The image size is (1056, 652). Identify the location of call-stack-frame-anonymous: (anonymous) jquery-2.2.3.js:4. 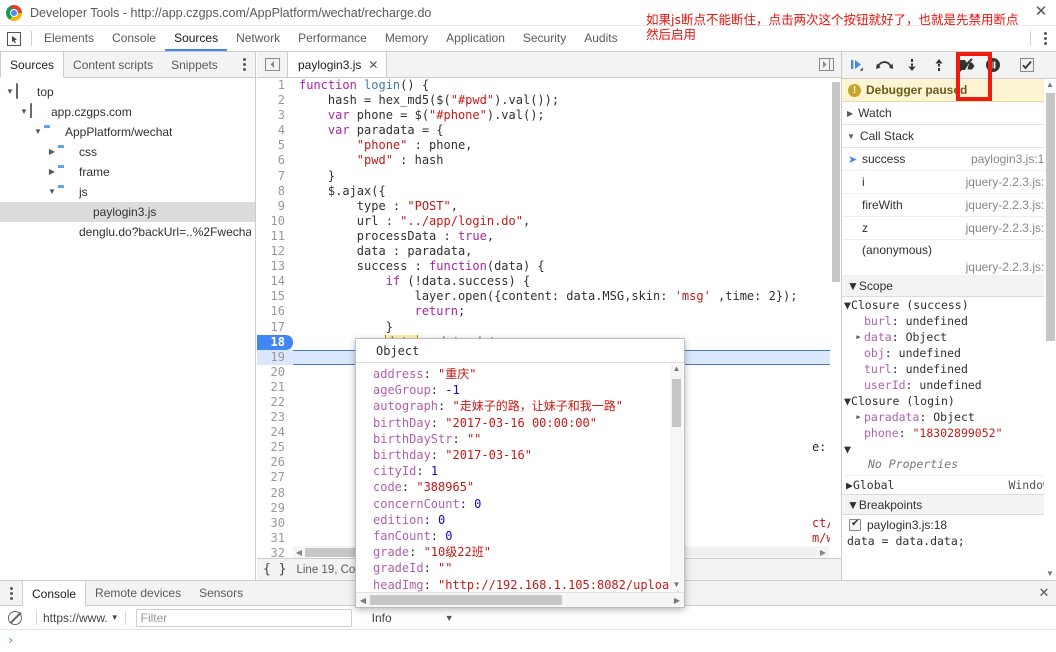
(949, 258).